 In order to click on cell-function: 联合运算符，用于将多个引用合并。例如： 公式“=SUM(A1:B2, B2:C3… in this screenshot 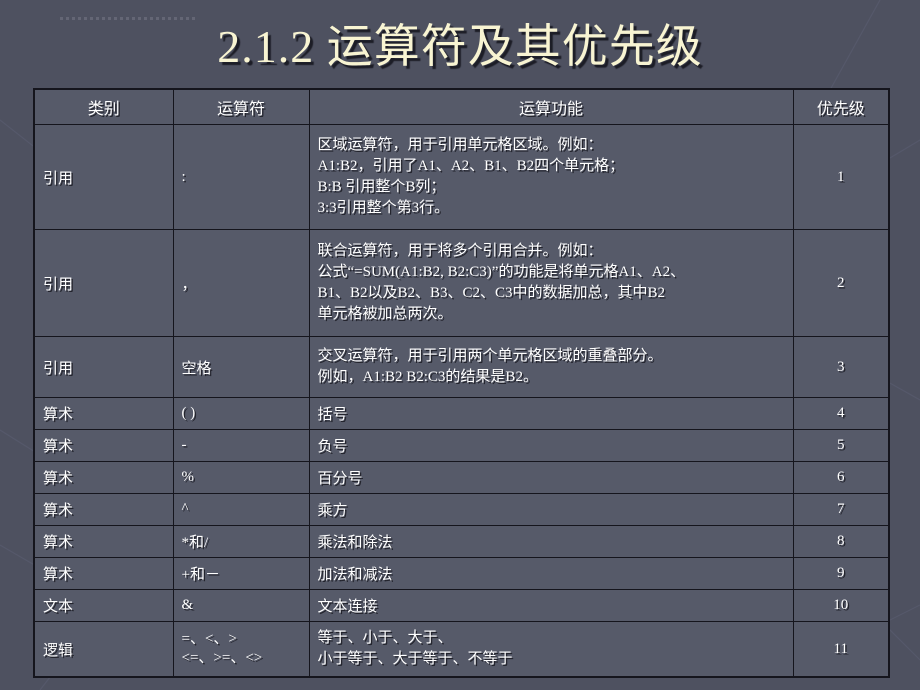, I will do `click(551, 283)`.